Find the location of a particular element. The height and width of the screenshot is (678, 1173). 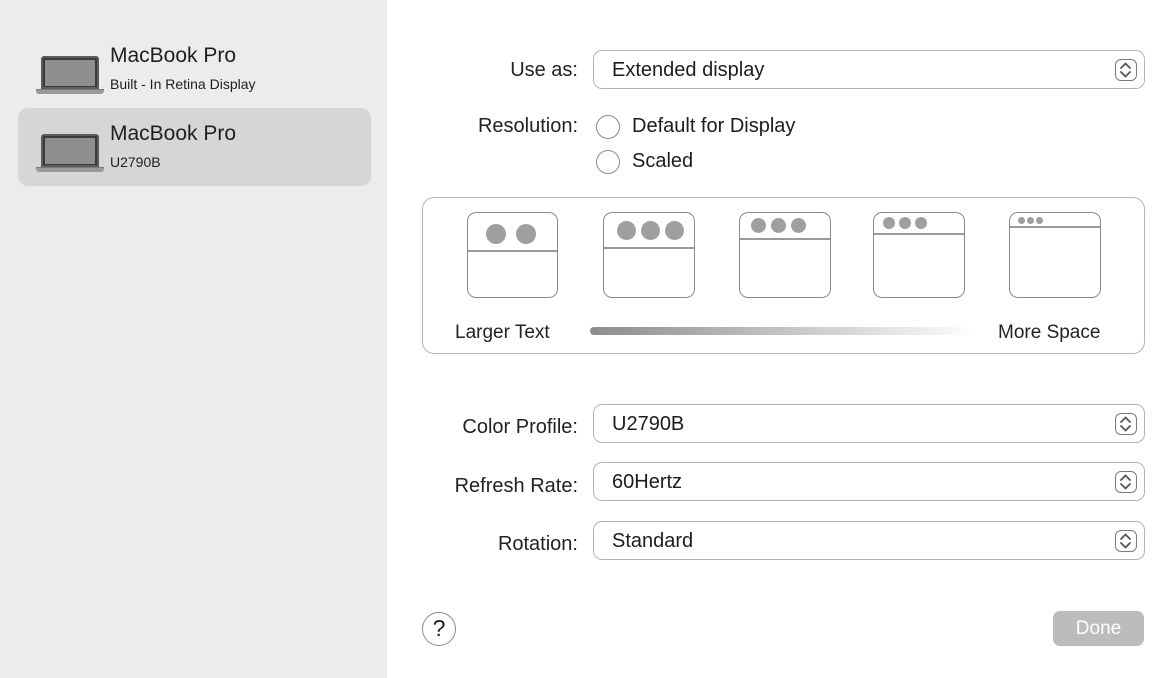

help-icon: ? is located at coordinates (439, 629).